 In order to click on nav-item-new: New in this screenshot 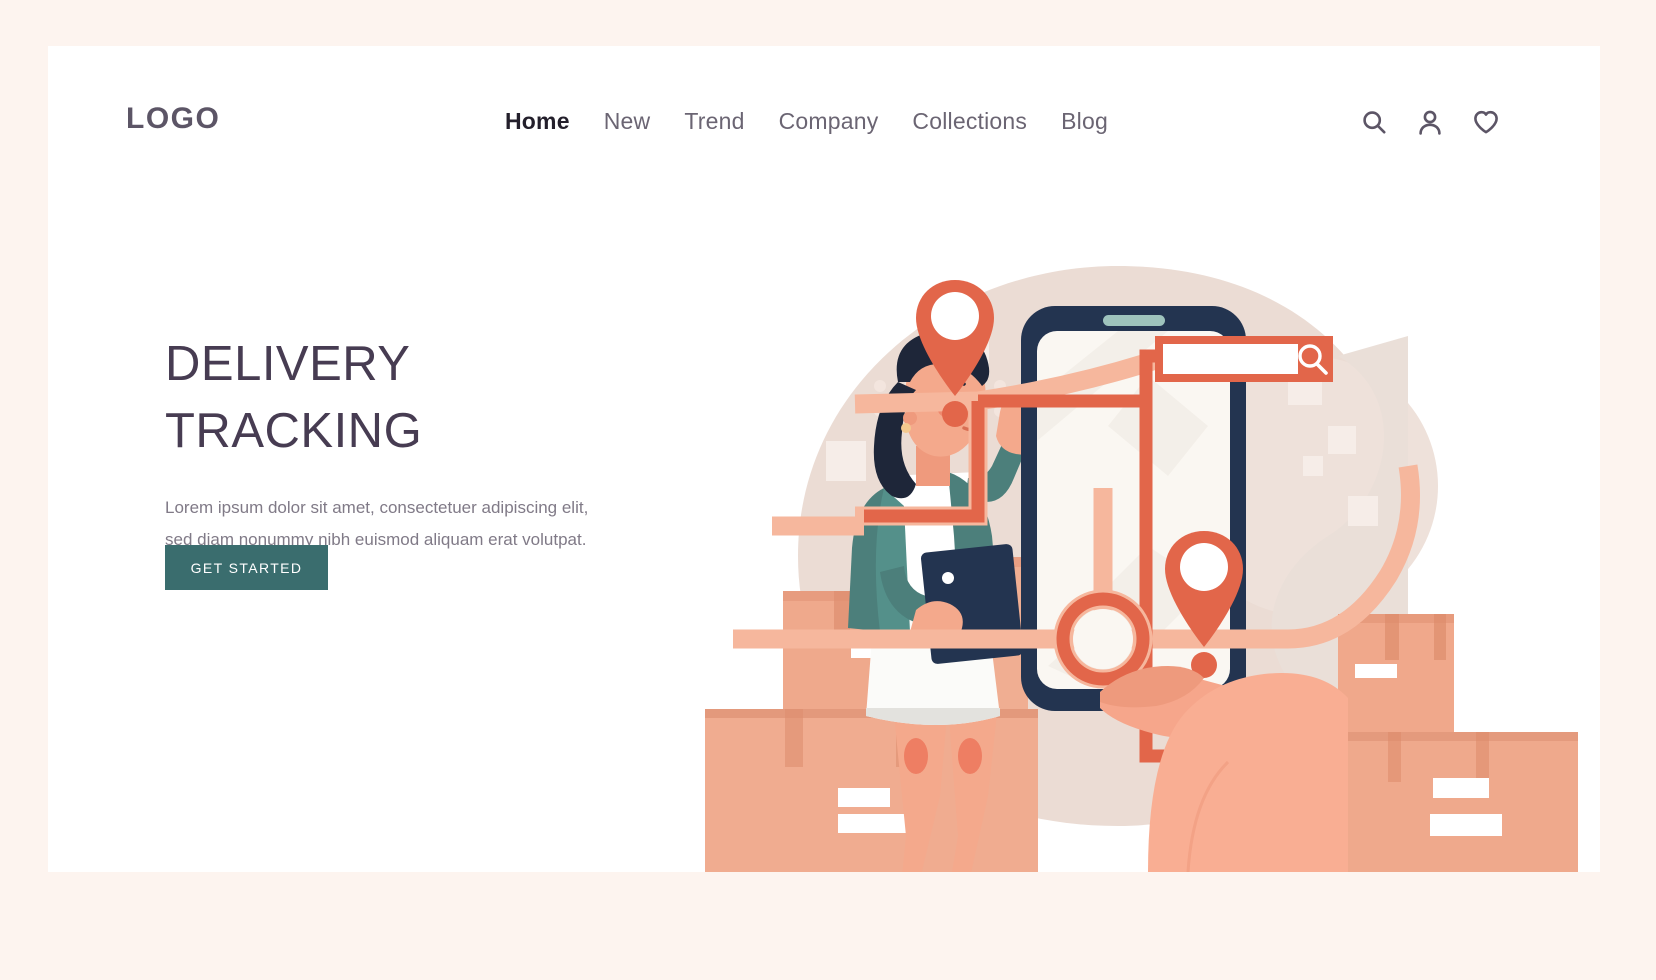, I will do `click(627, 121)`.